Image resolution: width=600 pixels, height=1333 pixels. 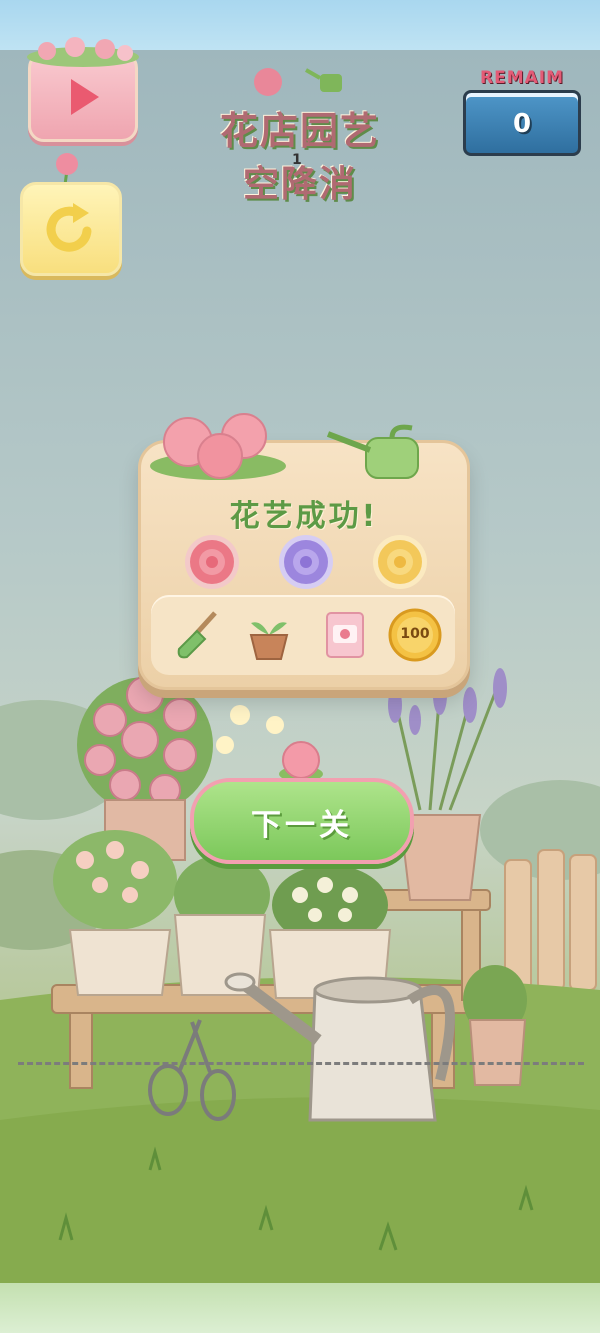 I want to click on flower-garland-icon, so click(x=83, y=52).